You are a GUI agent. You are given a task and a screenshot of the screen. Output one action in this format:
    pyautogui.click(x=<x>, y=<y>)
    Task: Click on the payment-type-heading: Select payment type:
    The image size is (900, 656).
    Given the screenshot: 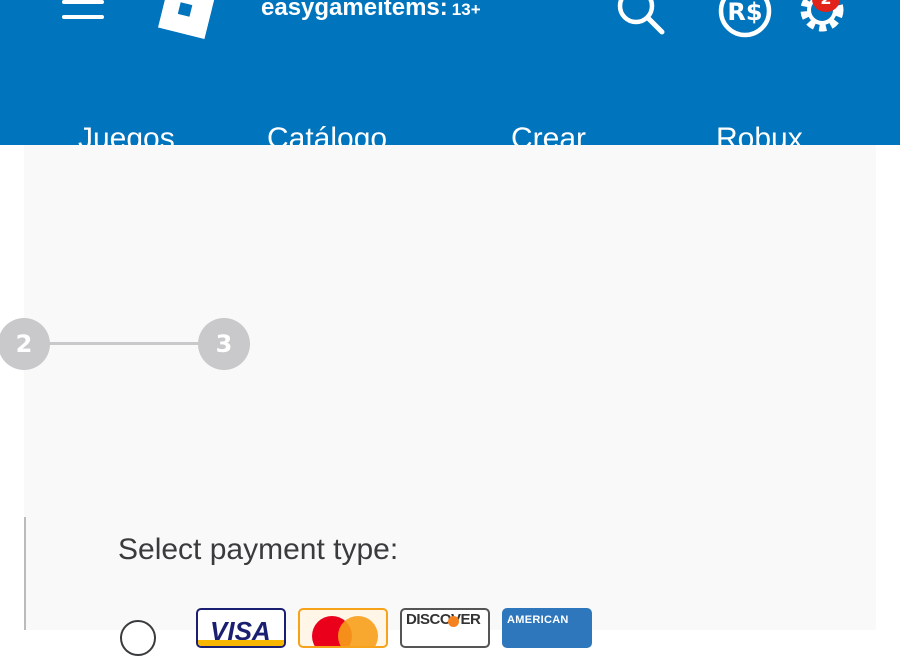 What is the action you would take?
    pyautogui.click(x=258, y=549)
    